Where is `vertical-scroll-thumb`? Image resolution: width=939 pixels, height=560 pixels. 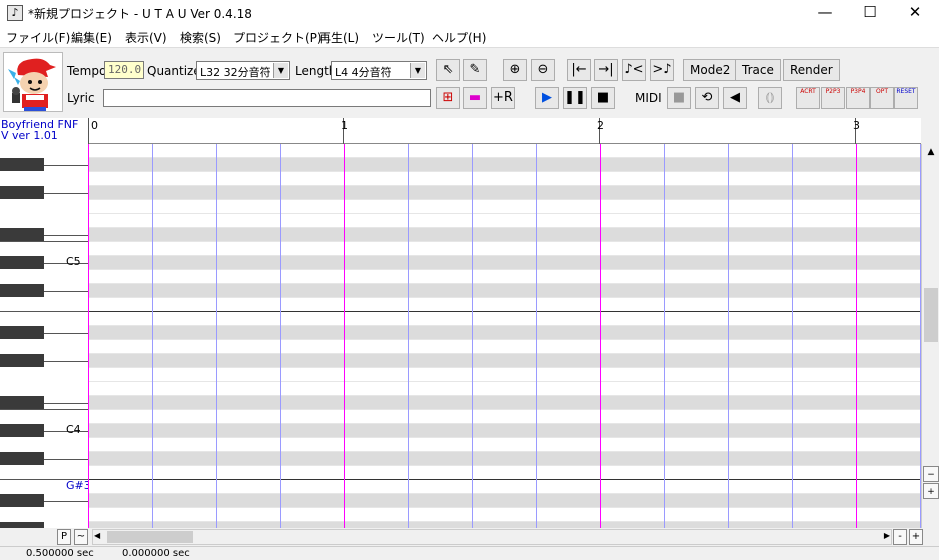
vertical-scroll-thumb is located at coordinates (931, 315).